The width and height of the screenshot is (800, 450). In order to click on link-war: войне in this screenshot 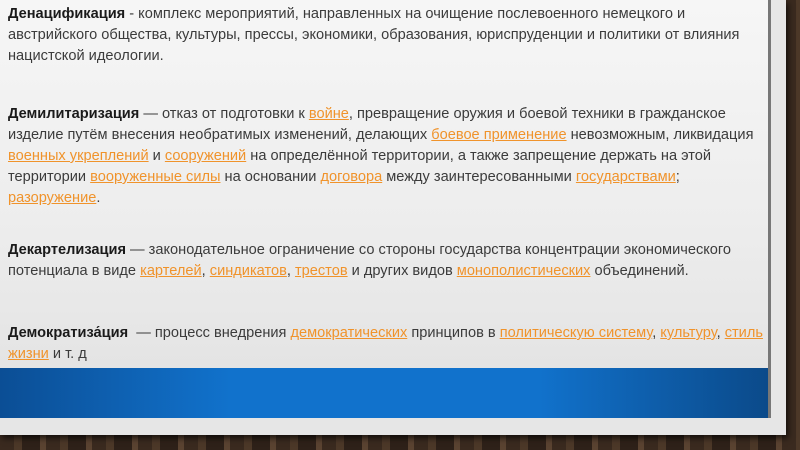, I will do `click(329, 114)`.